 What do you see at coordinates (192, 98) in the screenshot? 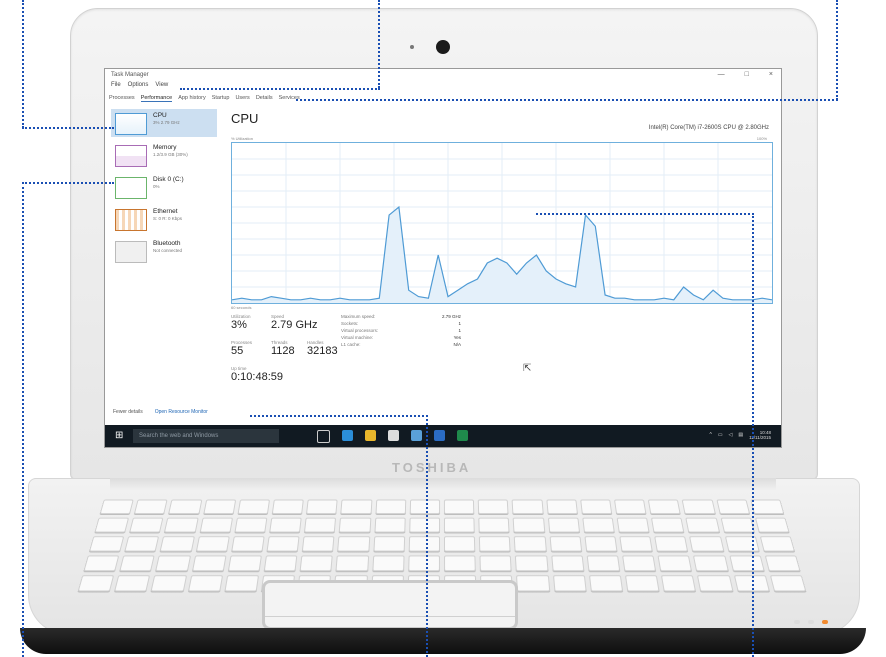
I see `tab-app-history: App history` at bounding box center [192, 98].